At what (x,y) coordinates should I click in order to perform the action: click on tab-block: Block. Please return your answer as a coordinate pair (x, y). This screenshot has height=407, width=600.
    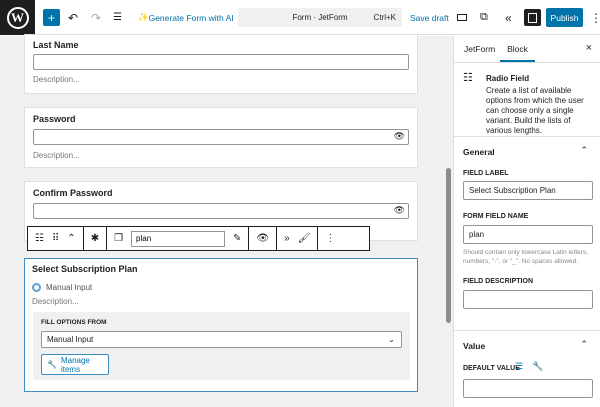
    Looking at the image, I should click on (517, 49).